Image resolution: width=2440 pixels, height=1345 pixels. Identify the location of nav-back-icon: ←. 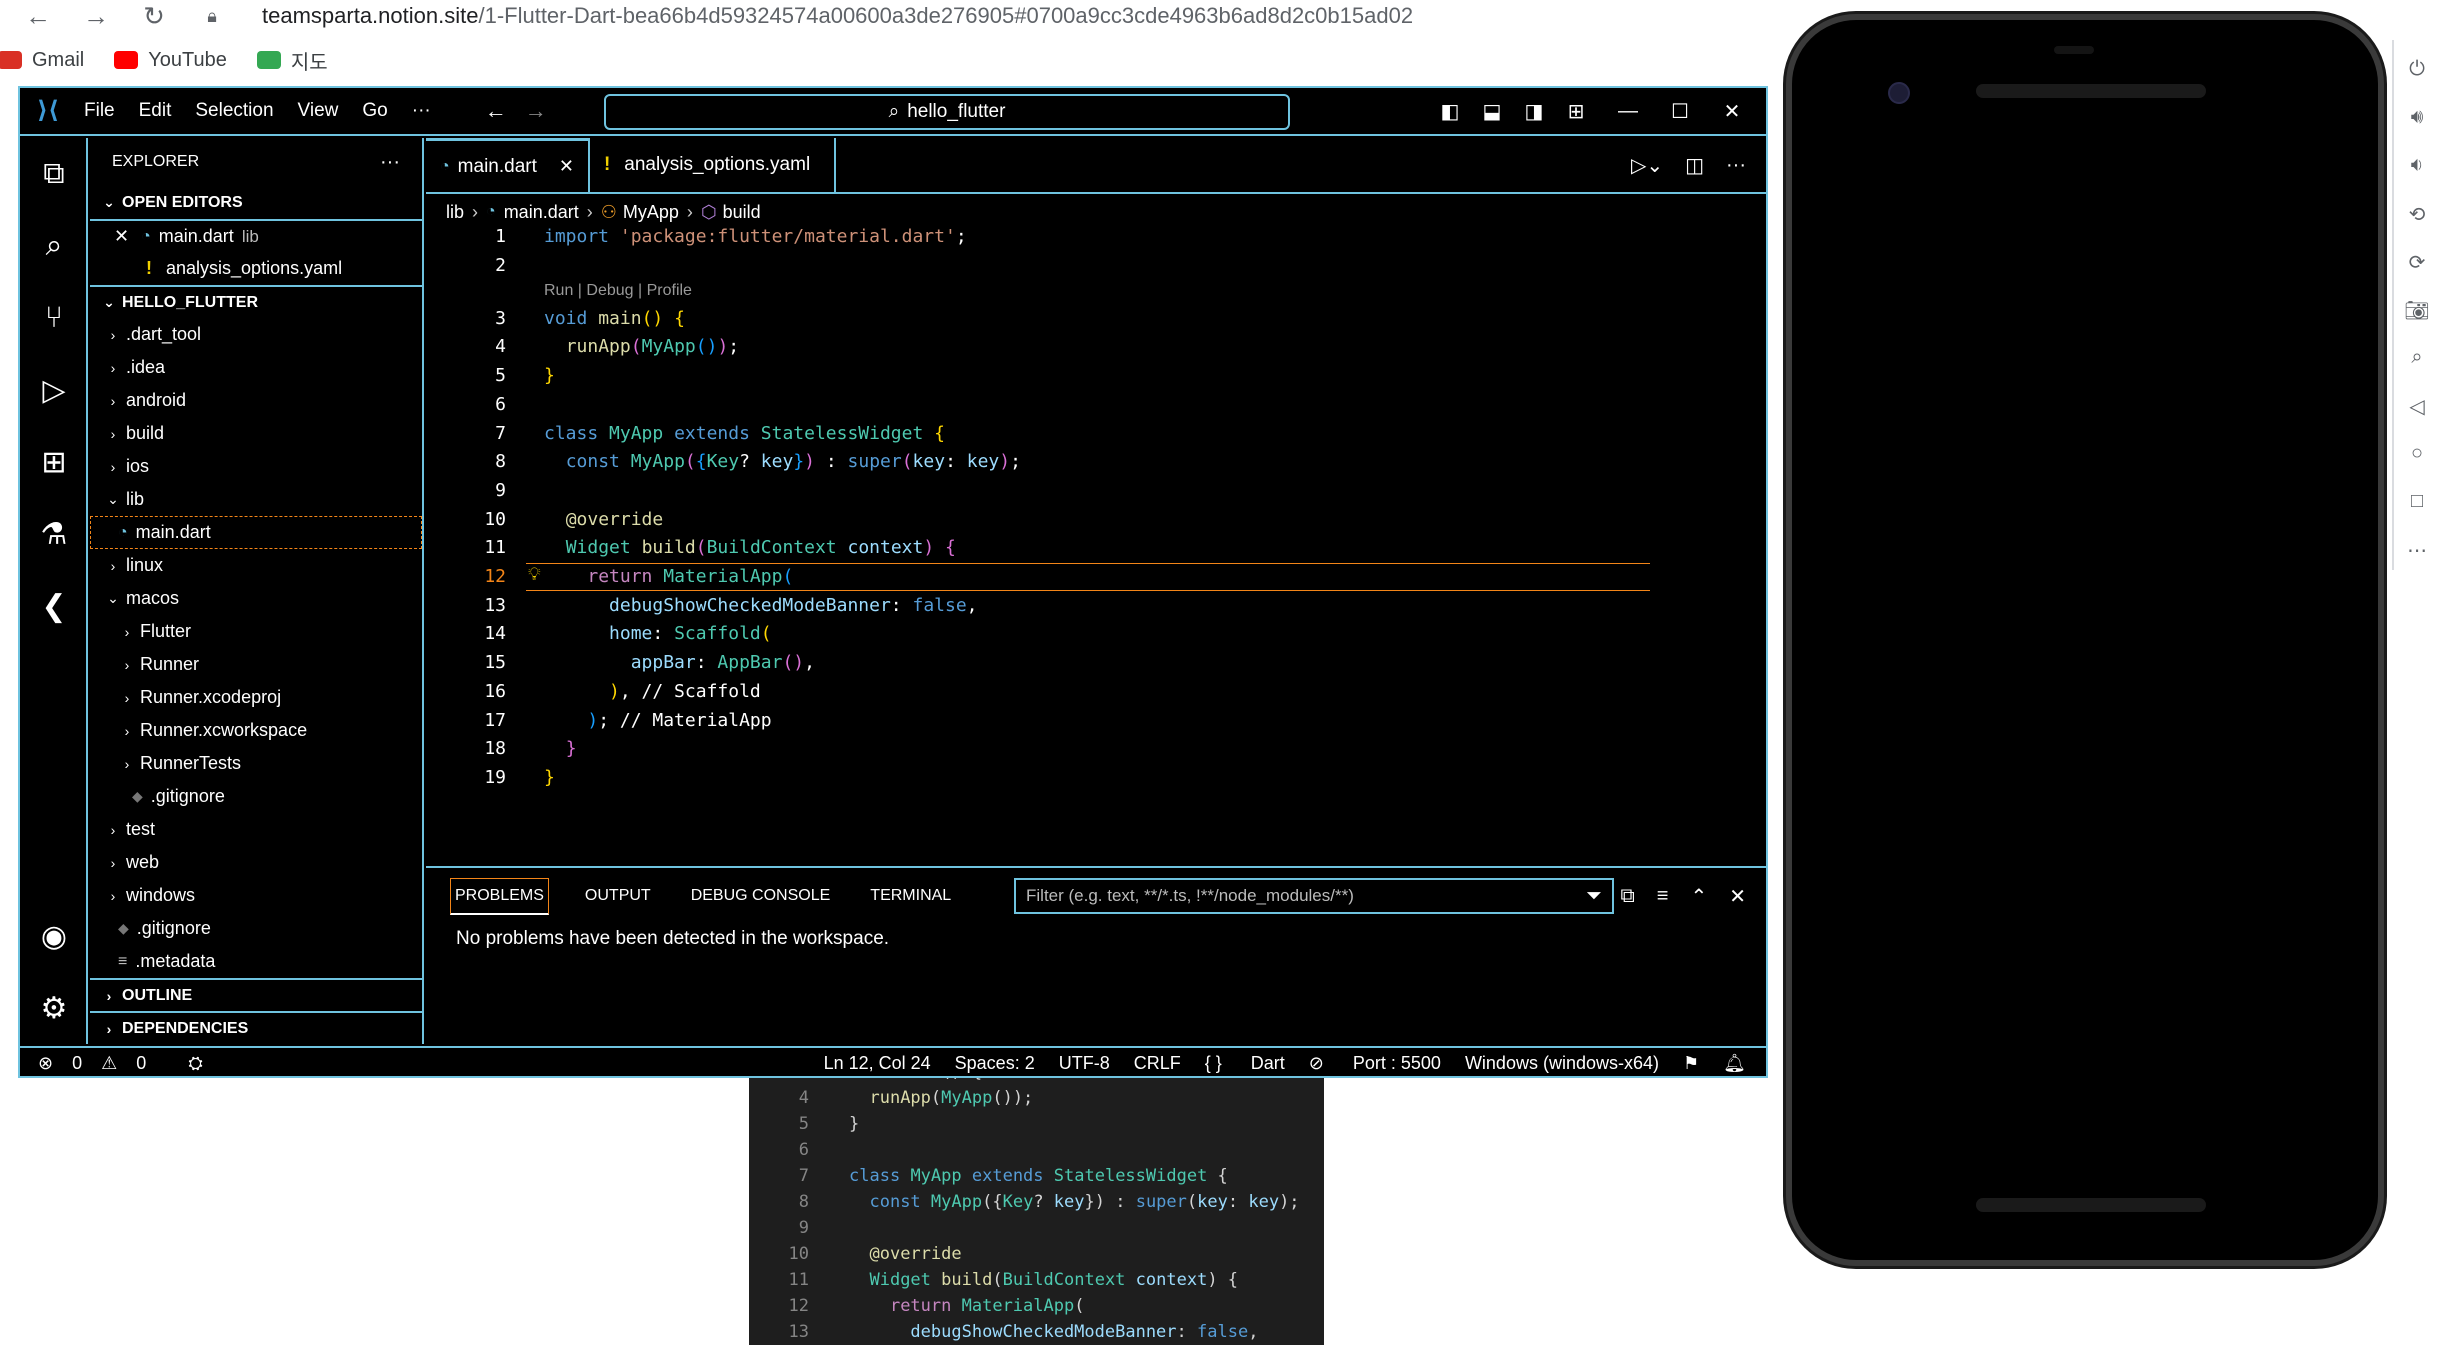
(496, 111).